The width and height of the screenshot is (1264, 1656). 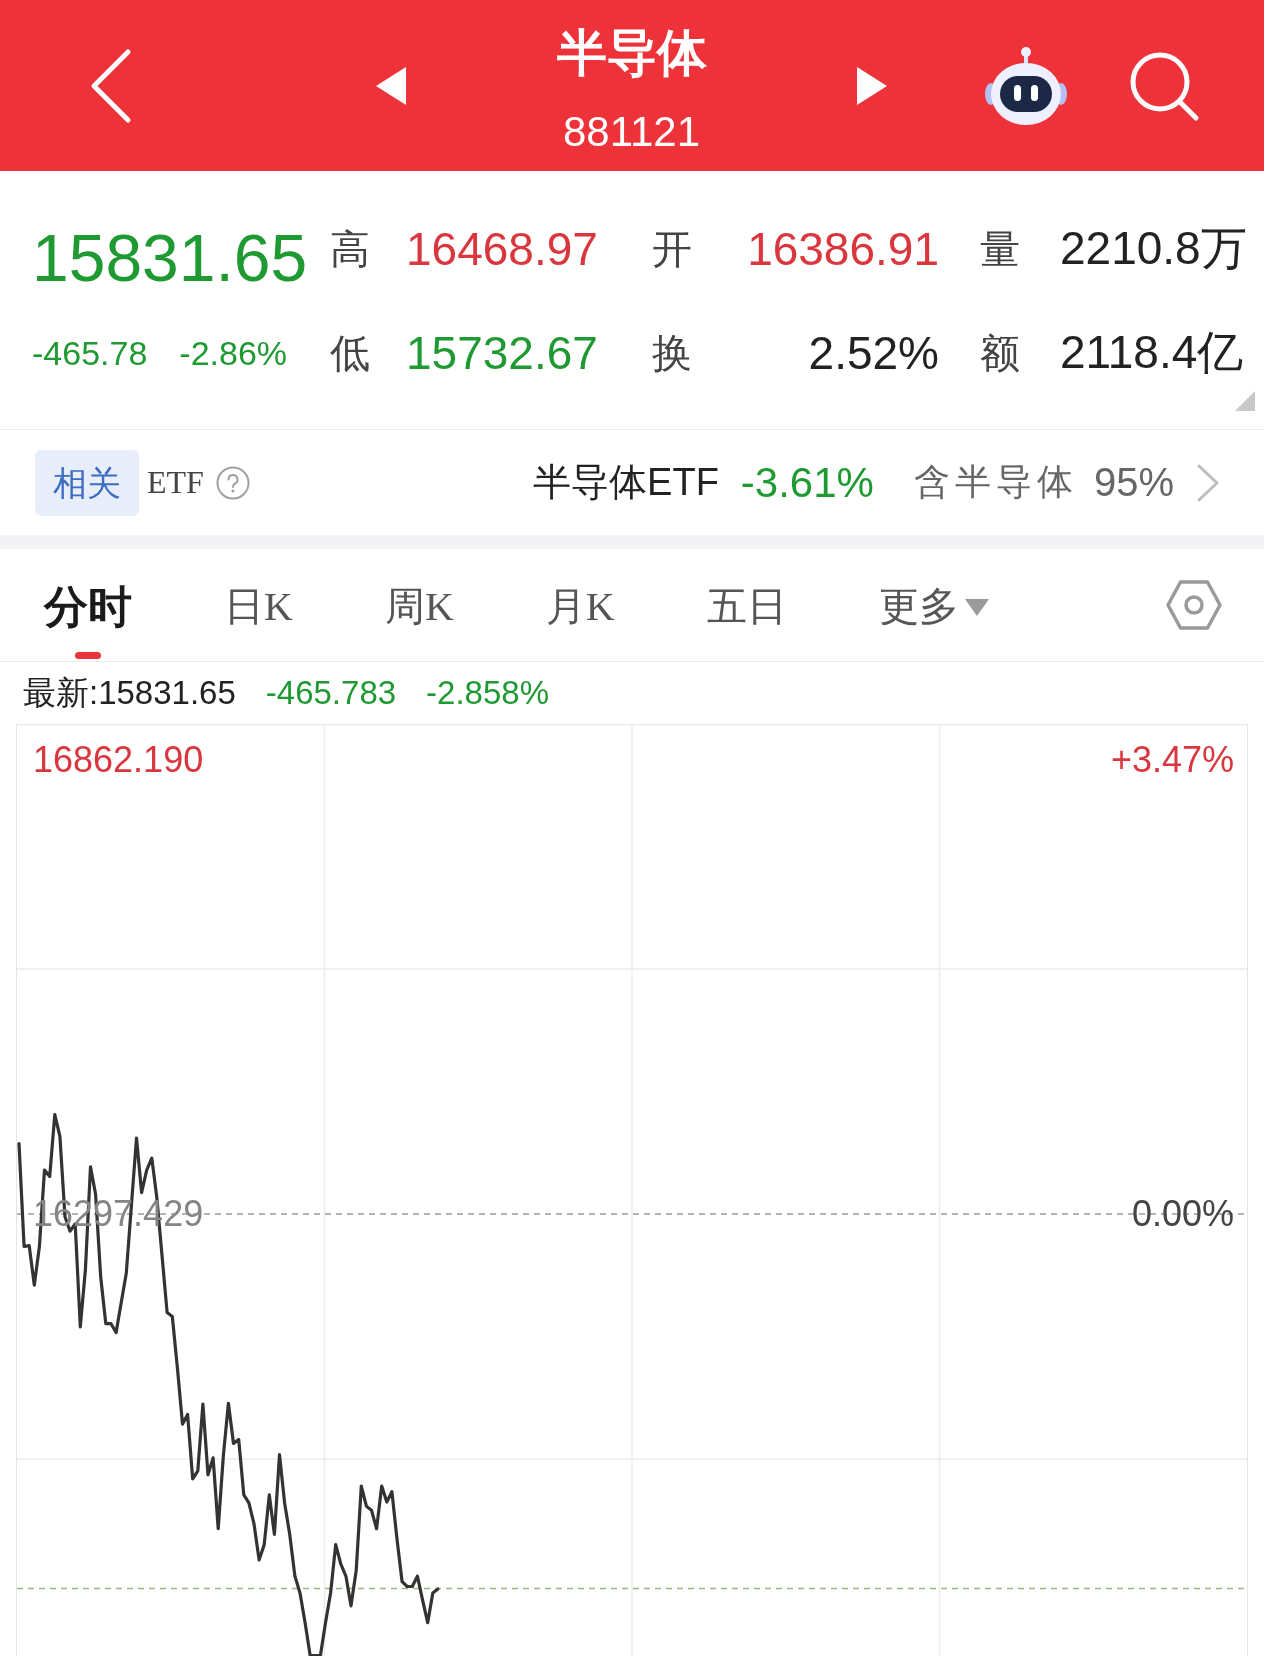 I want to click on latest-change: -465.783, so click(x=331, y=693).